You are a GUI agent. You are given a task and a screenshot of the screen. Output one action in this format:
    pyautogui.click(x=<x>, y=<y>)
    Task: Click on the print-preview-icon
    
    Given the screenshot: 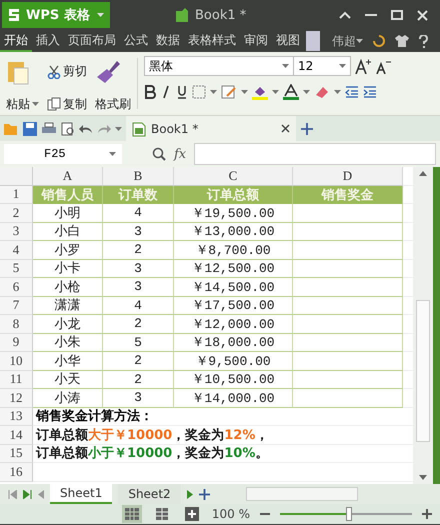 What is the action you would take?
    pyautogui.click(x=68, y=129)
    